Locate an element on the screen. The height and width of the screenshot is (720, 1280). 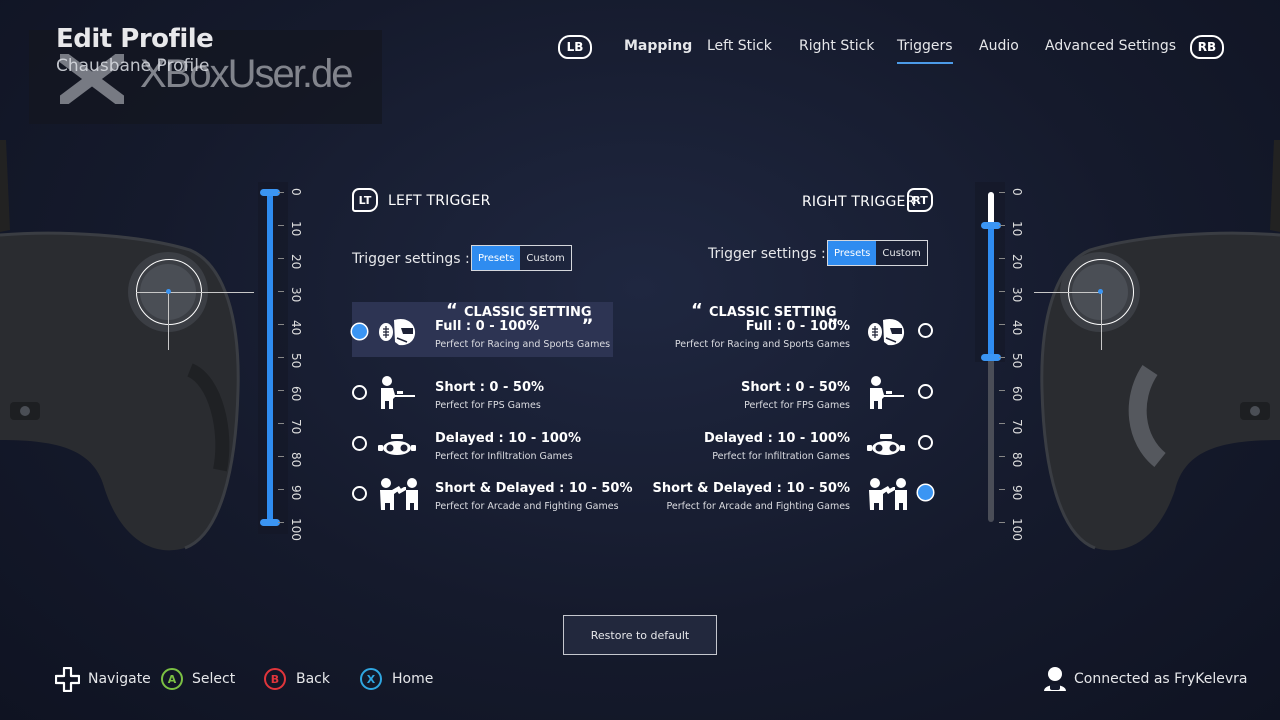
restore-default-button: Restore to default is located at coordinates (640, 635).